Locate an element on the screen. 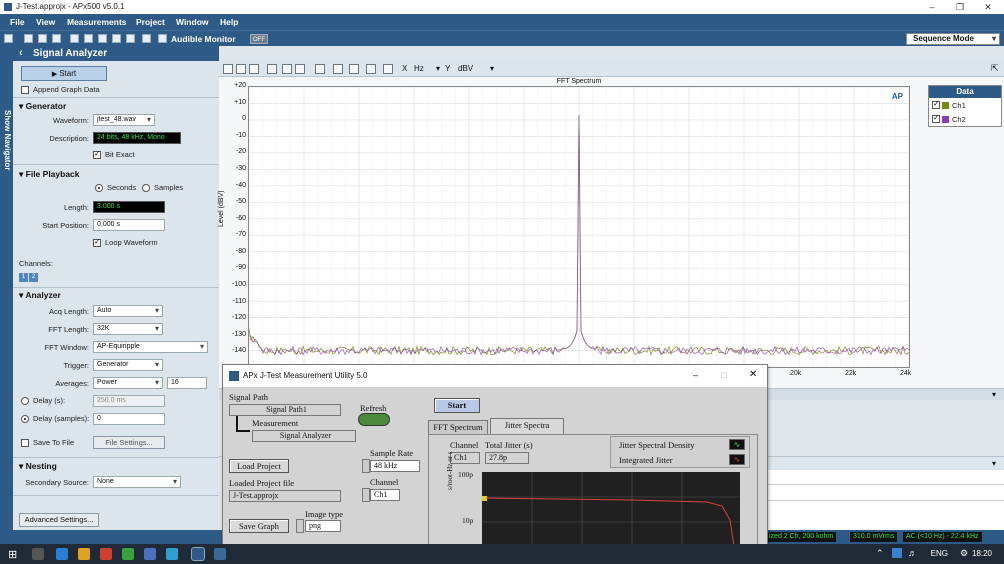 The height and width of the screenshot is (564, 1004). zoom-x-icon is located at coordinates (241, 69).